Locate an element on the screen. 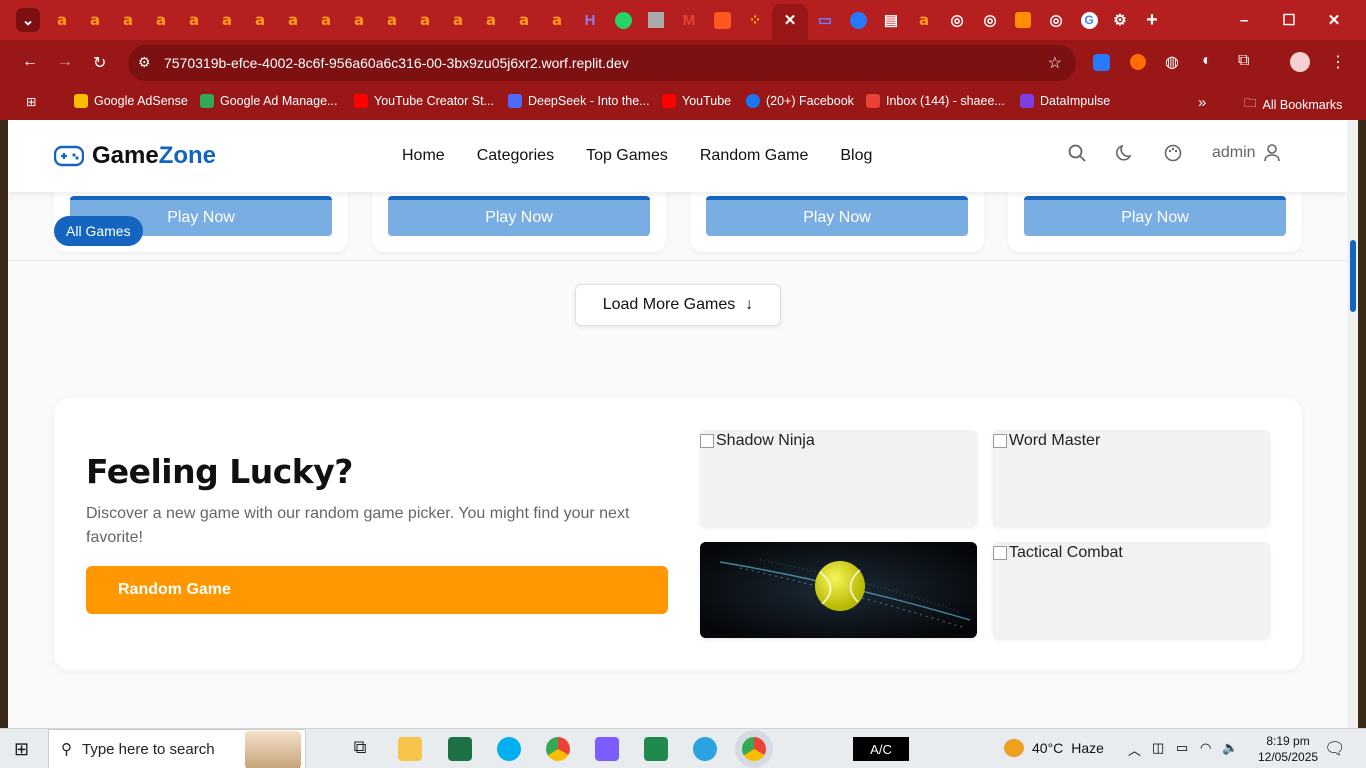 The height and width of the screenshot is (768, 1366). settings-tab-icon: ⚙ is located at coordinates (1120, 20).